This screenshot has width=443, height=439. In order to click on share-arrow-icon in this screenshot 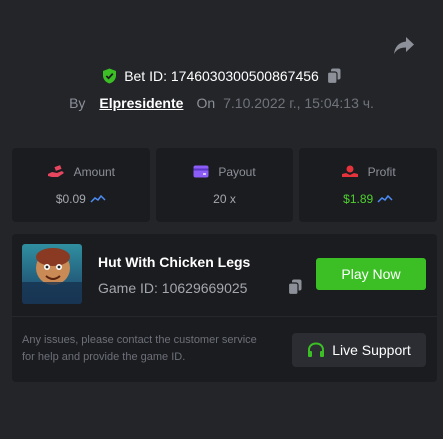, I will do `click(404, 45)`.